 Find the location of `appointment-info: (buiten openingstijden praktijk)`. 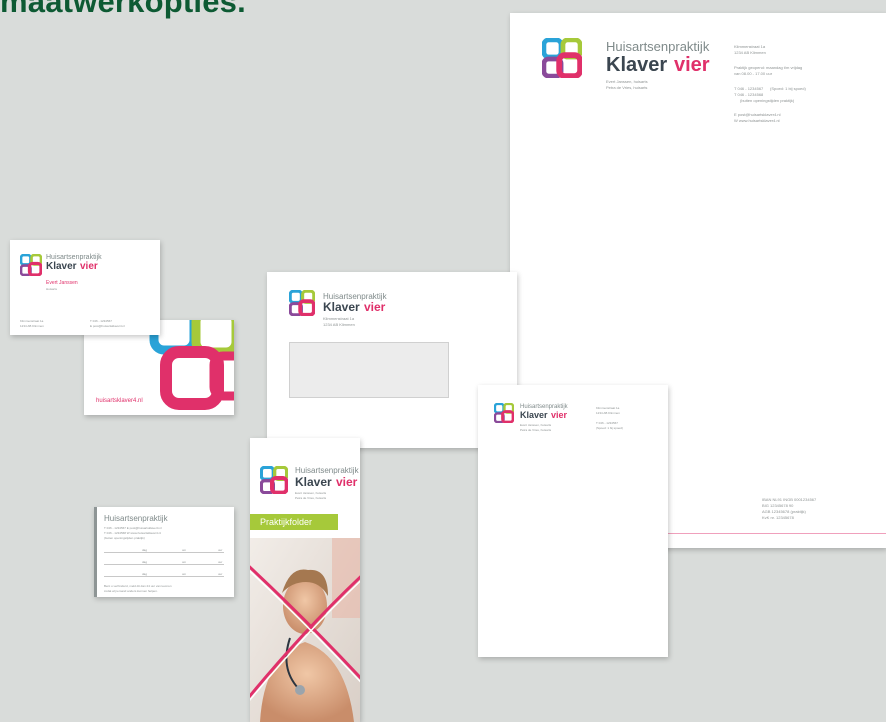

appointment-info: (buiten openingstijden praktijk) is located at coordinates (124, 538).